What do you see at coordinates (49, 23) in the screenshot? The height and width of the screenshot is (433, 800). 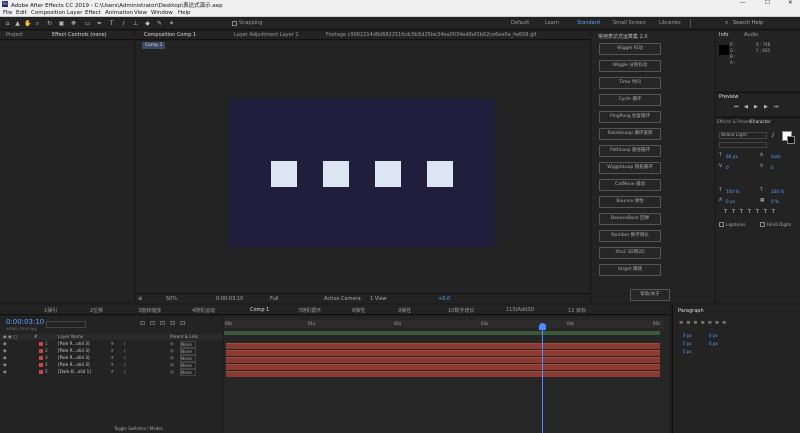 I see `rotate-tool-icon: ↻` at bounding box center [49, 23].